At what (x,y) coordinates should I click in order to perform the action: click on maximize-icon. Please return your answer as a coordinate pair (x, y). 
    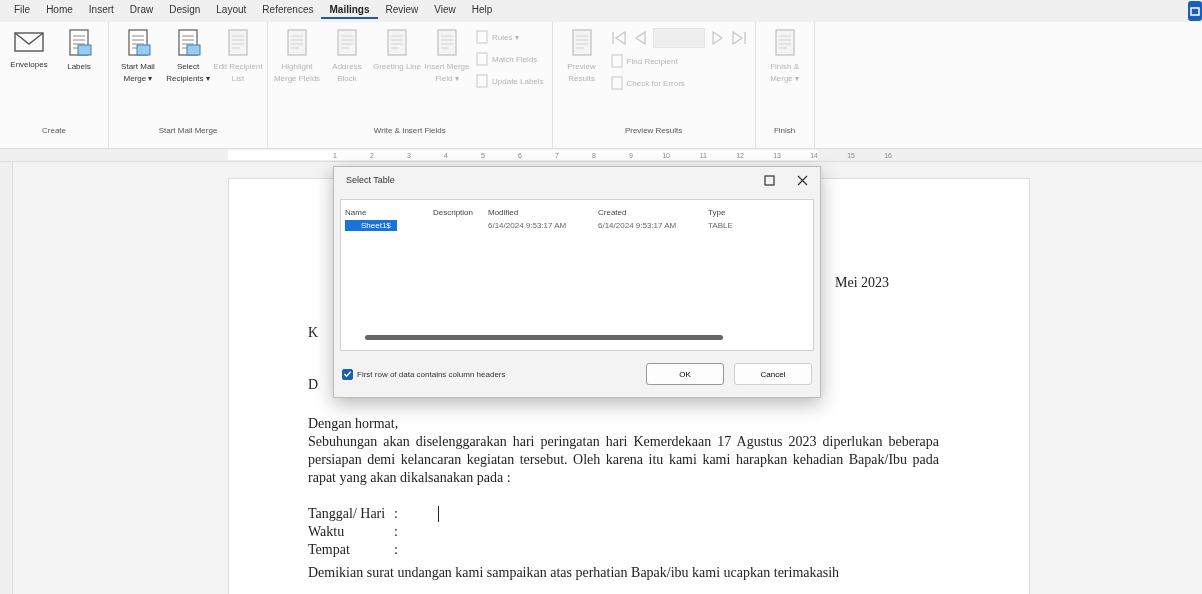
    Looking at the image, I should click on (769, 180).